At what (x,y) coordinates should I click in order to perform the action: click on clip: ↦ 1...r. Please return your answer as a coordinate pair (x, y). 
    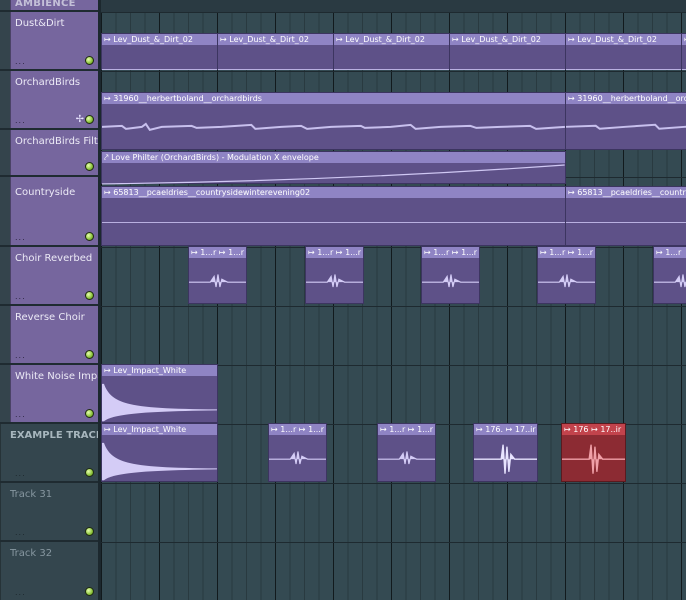
    Looking at the image, I should click on (669, 275).